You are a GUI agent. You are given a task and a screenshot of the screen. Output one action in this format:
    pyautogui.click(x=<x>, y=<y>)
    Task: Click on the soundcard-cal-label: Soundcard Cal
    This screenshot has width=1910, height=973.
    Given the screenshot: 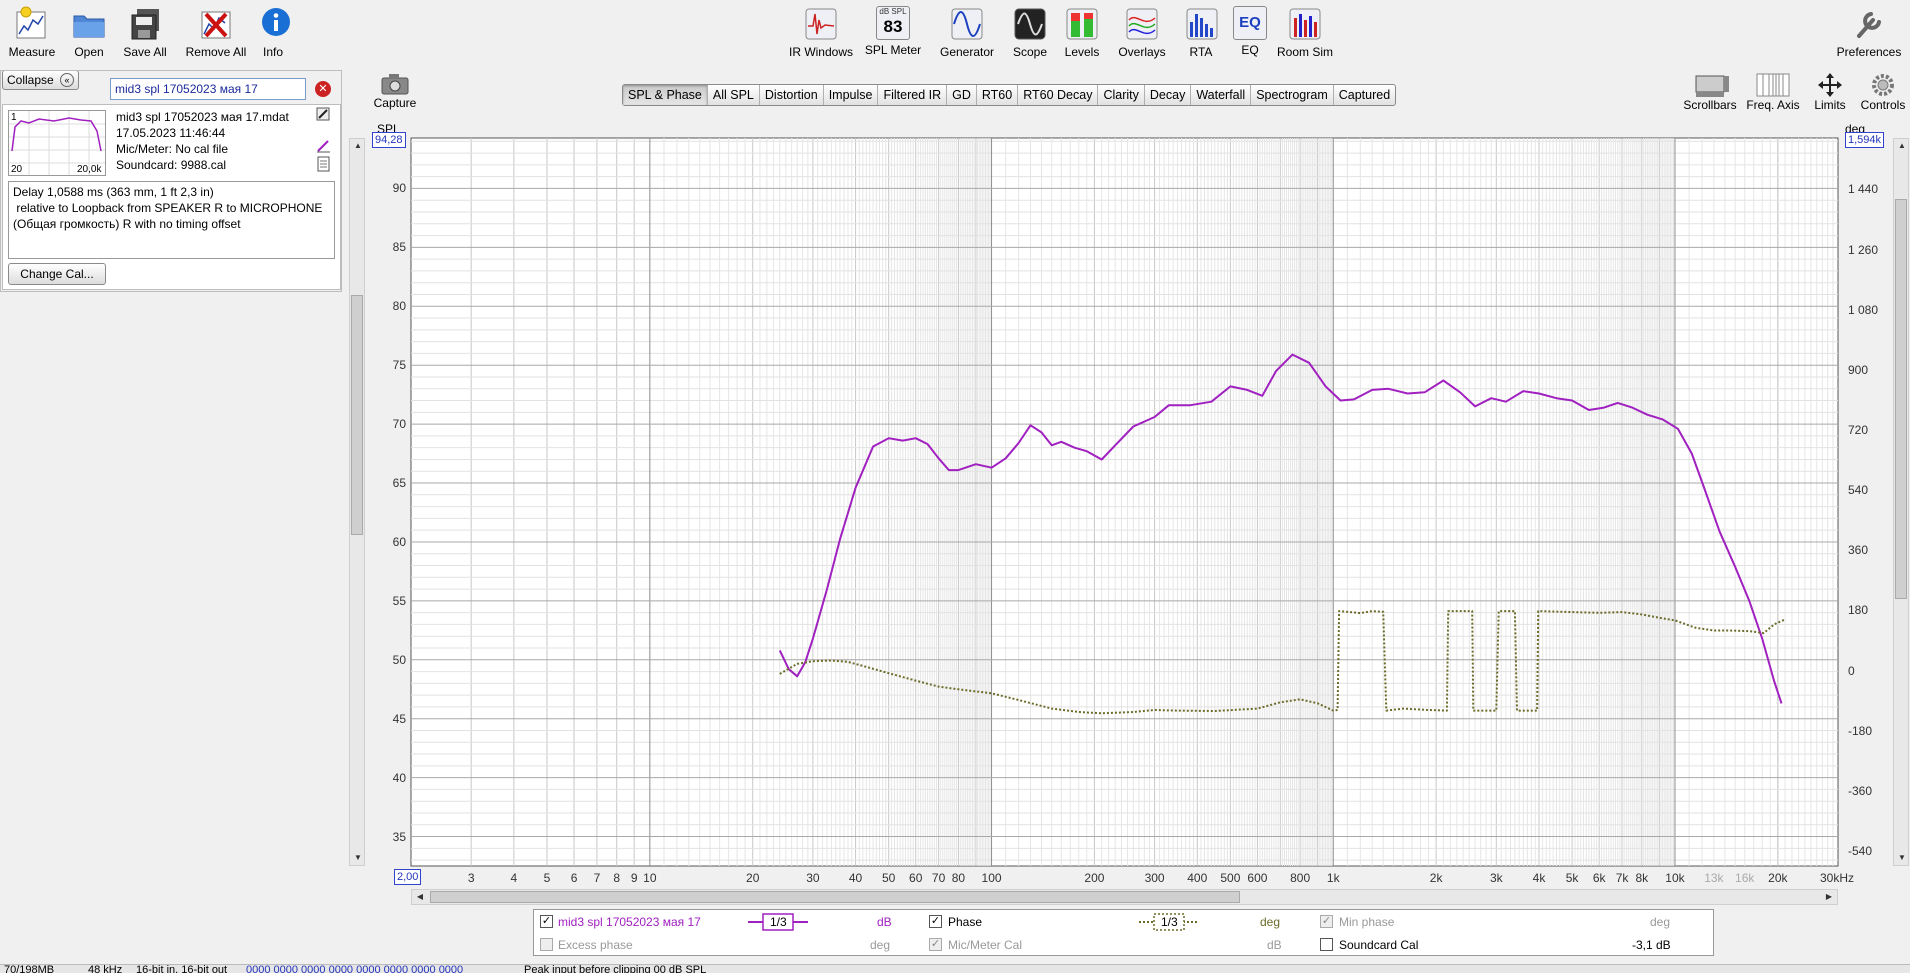 What is the action you would take?
    pyautogui.click(x=1379, y=945)
    